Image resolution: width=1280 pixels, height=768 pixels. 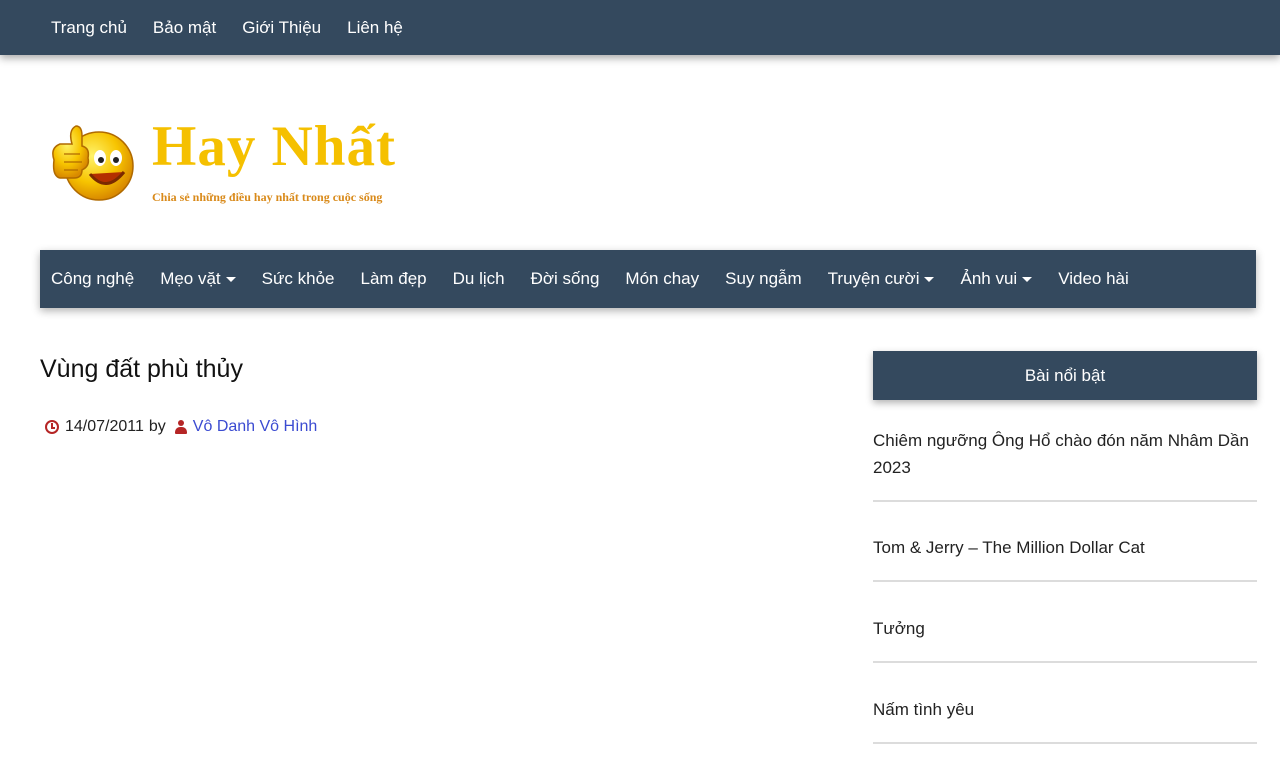 I want to click on nav-item-label: Làm đẹp, so click(x=393, y=278).